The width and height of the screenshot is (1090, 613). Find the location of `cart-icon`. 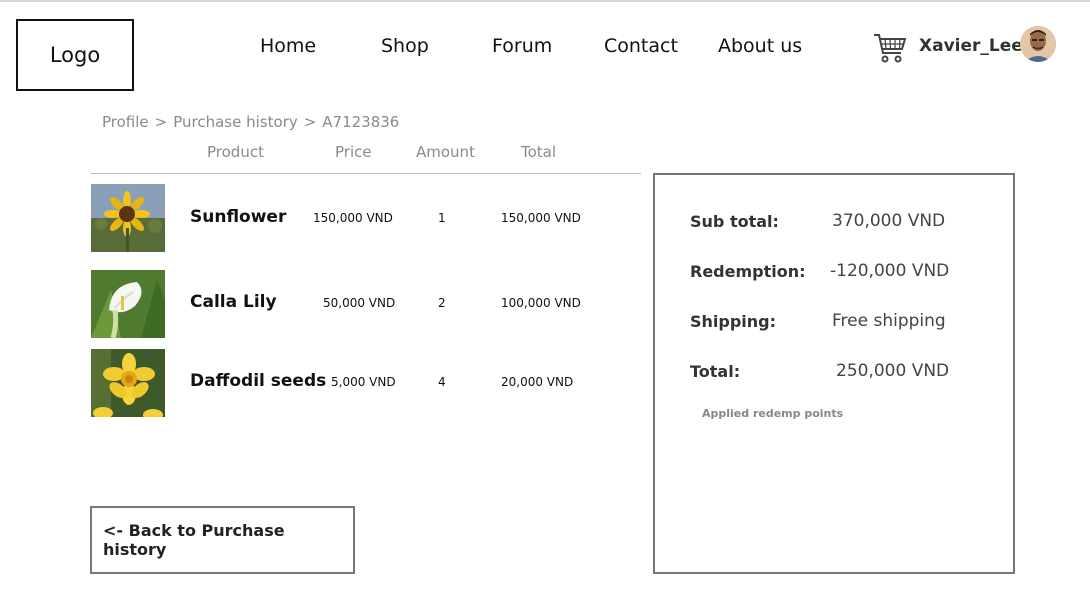

cart-icon is located at coordinates (890, 48).